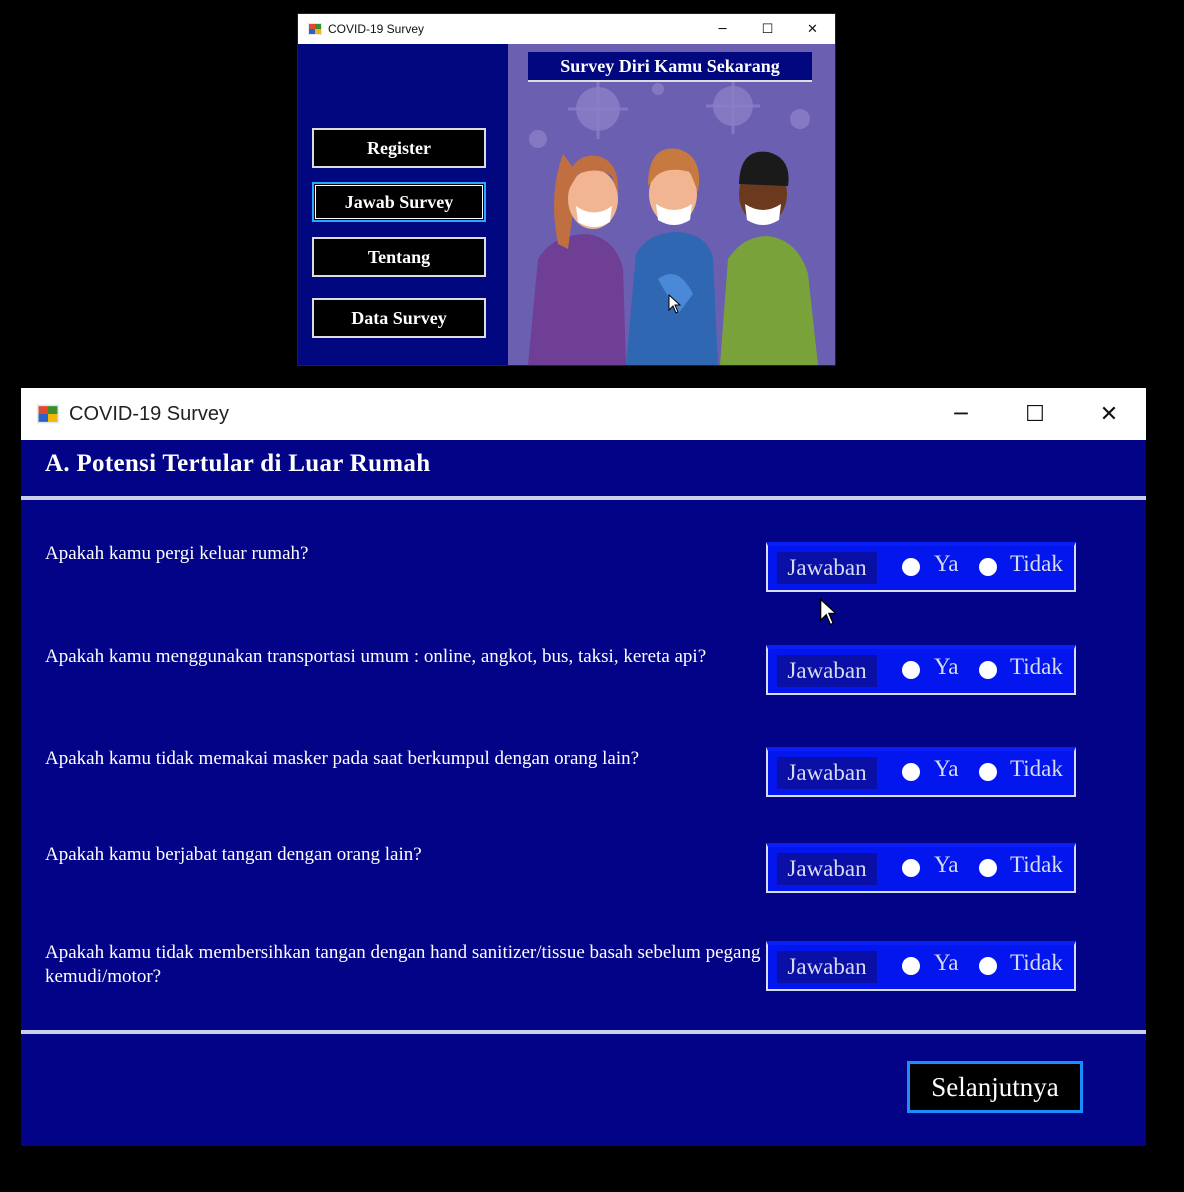 This screenshot has width=1184, height=1192. Describe the element at coordinates (921, 772) in the screenshot. I see `answer-group-3: Jawaban Ya Tidak` at that location.